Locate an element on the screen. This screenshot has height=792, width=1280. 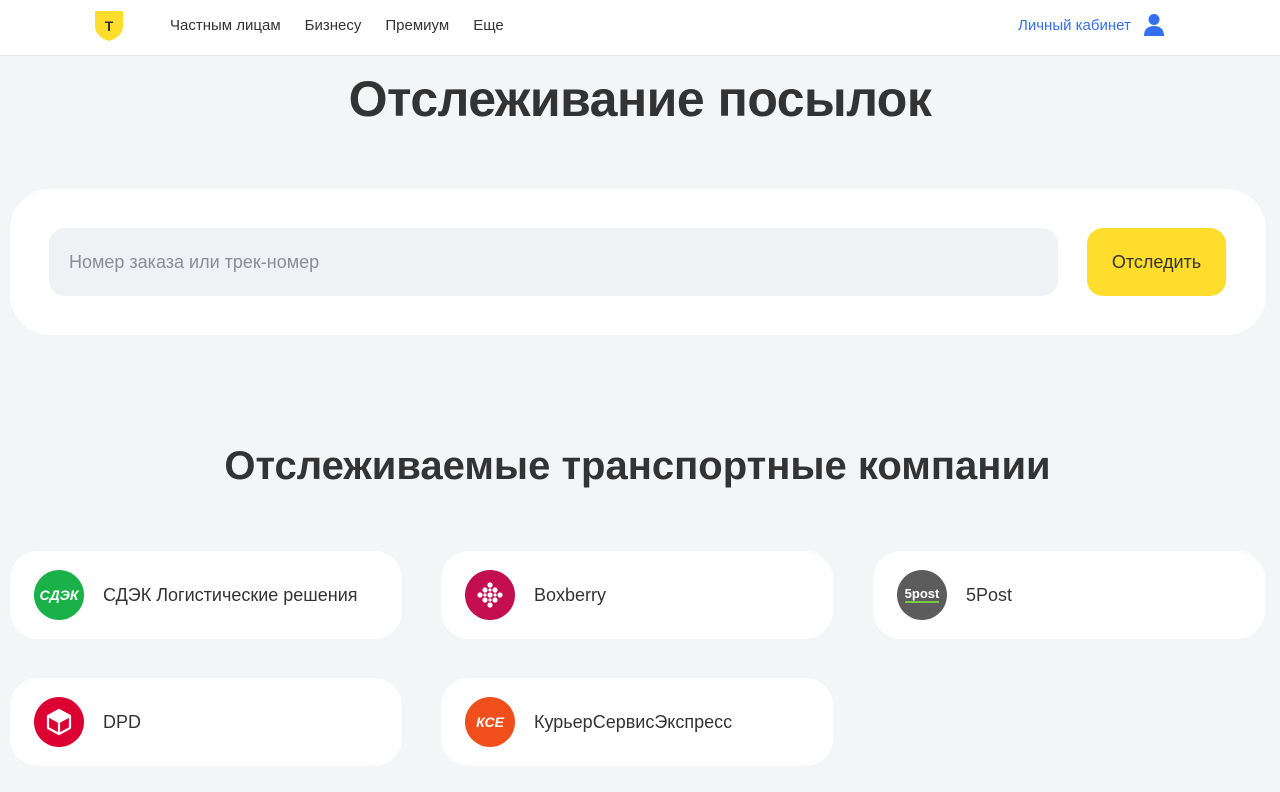
company-card-cse: КСЕ КурьерСервисЭкспресс is located at coordinates (637, 722).